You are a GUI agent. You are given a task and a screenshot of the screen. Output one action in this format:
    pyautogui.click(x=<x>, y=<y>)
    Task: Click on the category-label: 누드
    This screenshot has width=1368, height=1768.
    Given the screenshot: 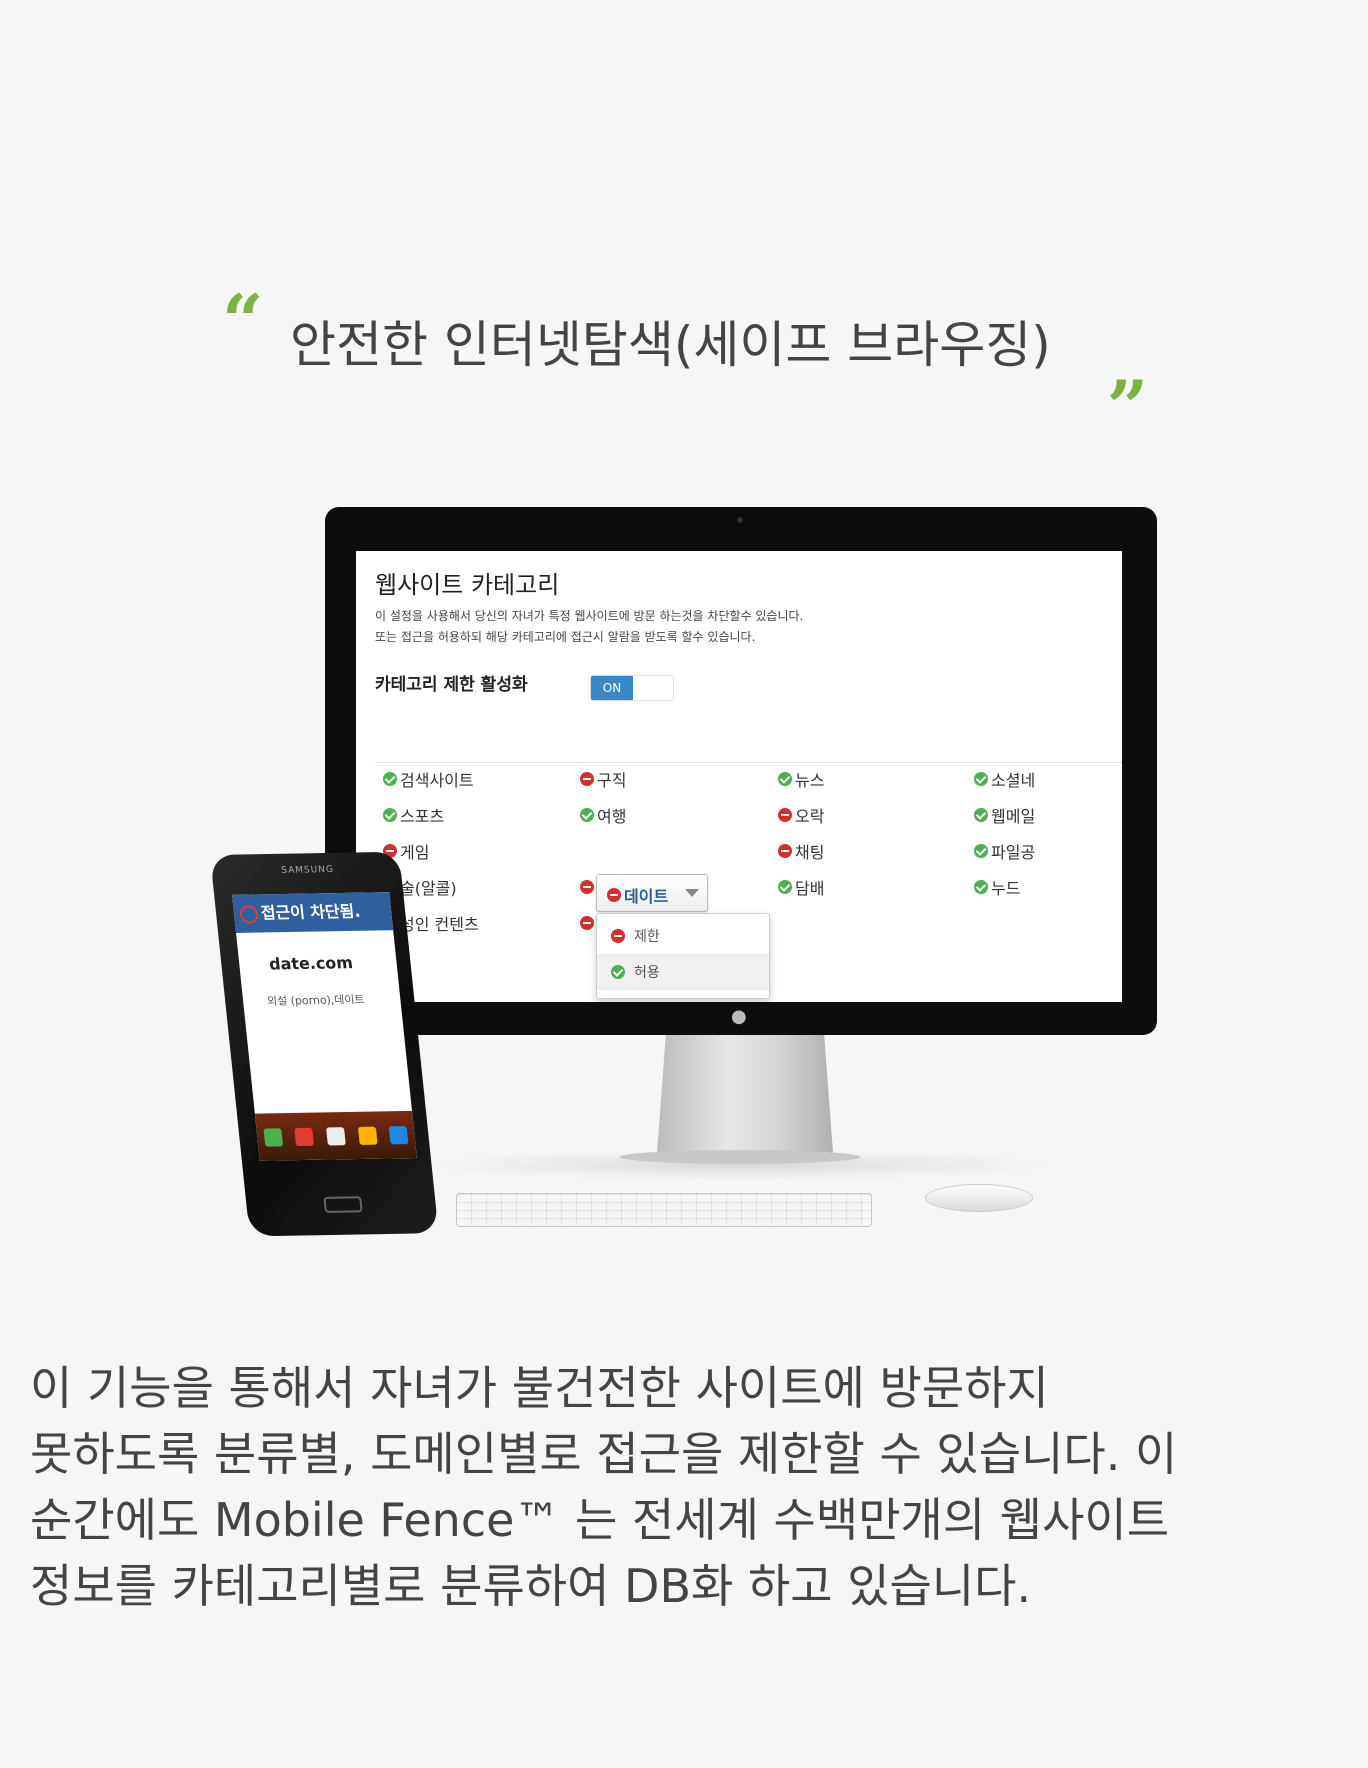 What is the action you would take?
    pyautogui.click(x=1006, y=888)
    